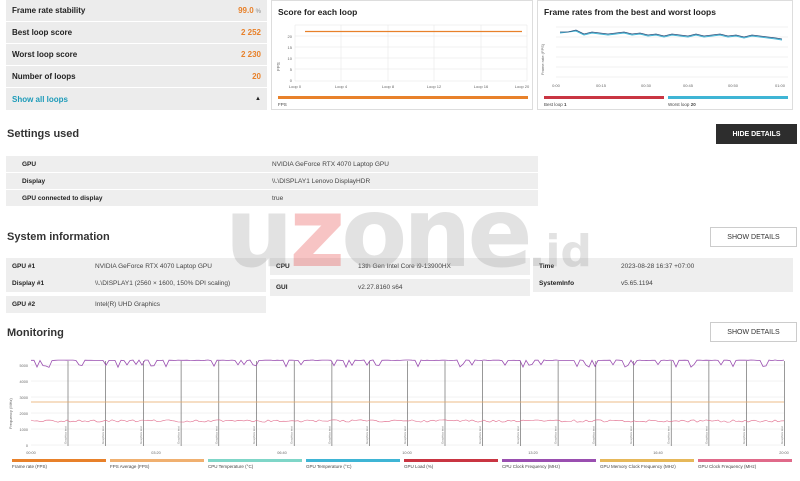 The height and width of the screenshot is (481, 800). What do you see at coordinates (156, 453) in the screenshot?
I see `x-tick: 03:20` at bounding box center [156, 453].